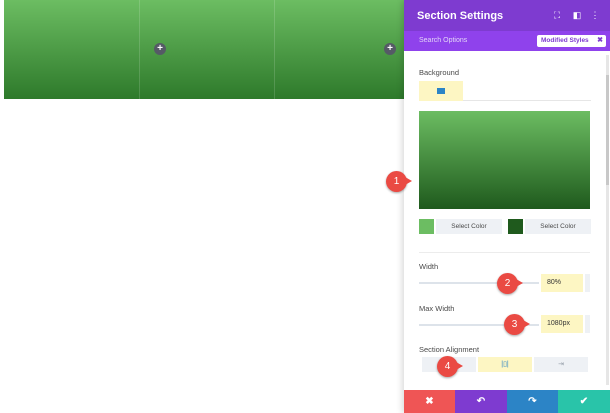 This screenshot has height=413, width=610. I want to click on cancel-button: ✖, so click(429, 401).